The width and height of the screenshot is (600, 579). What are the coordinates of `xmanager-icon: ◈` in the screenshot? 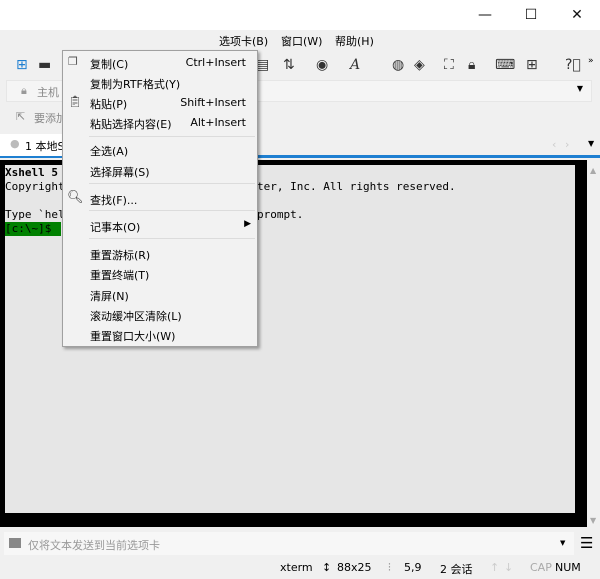 It's located at (419, 65).